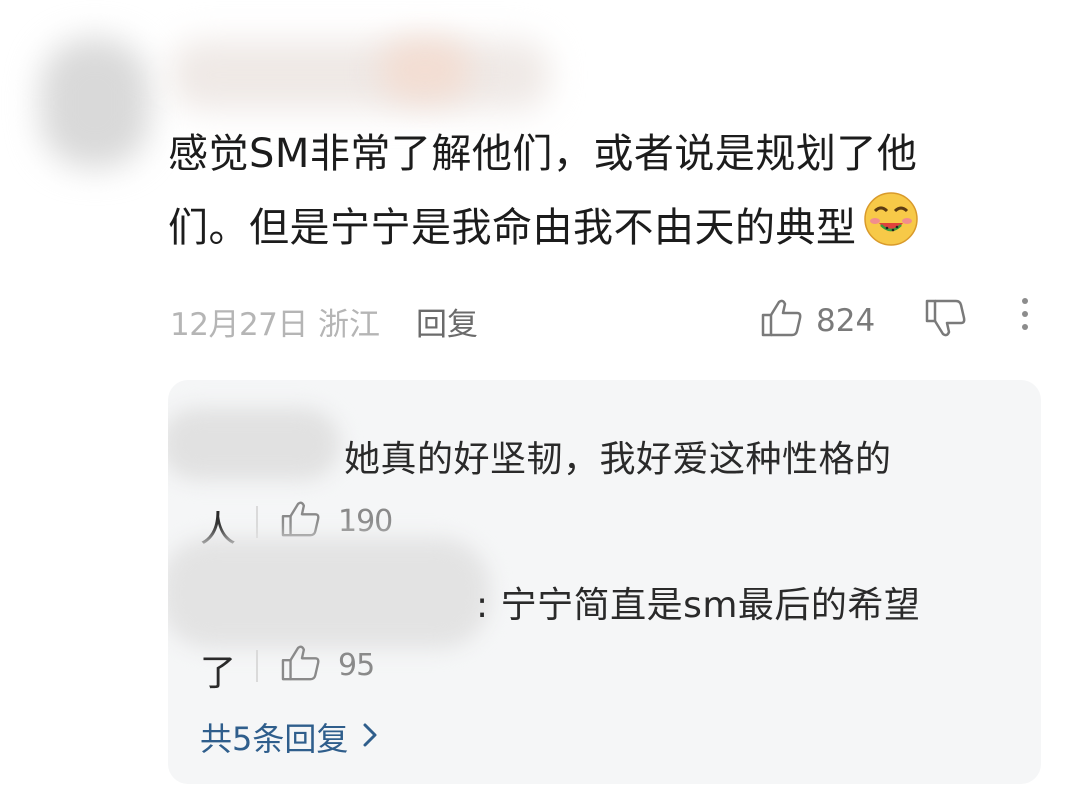 The height and width of the screenshot is (812, 1076). I want to click on reply-1-line-1: 她真的好坚韧，我好爱这种性格的, so click(618, 459).